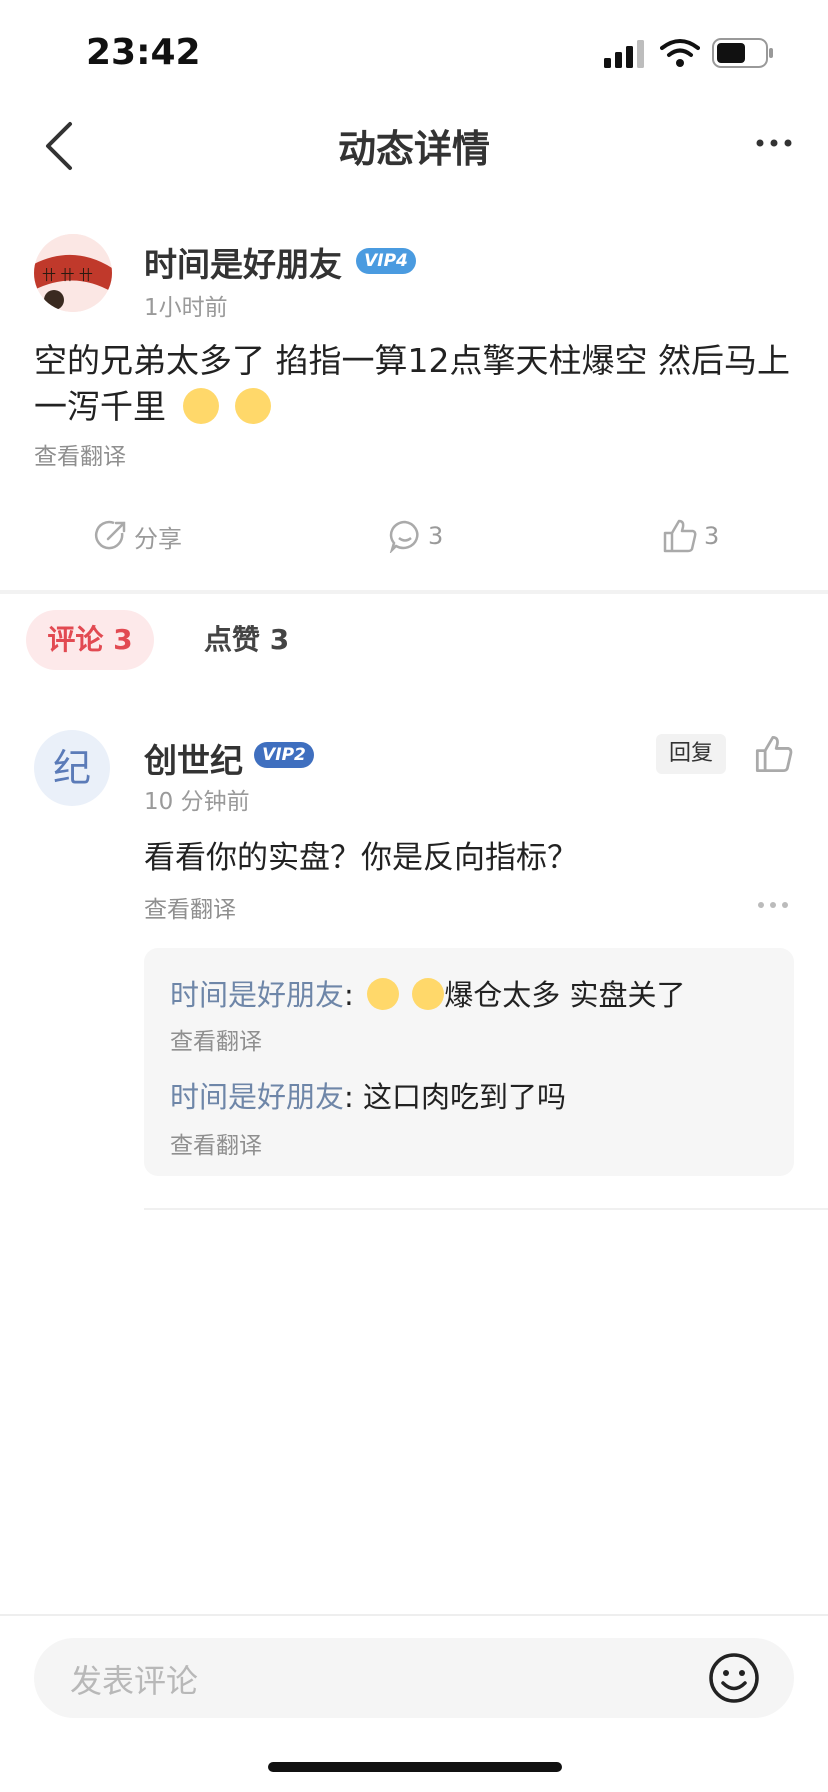  What do you see at coordinates (243, 262) in the screenshot?
I see `post-author-name: 时间是好朋友` at bounding box center [243, 262].